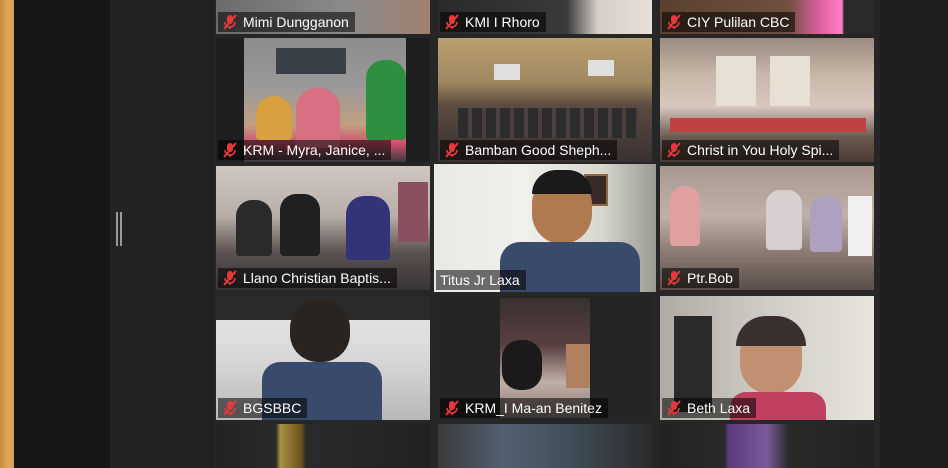 The height and width of the screenshot is (468, 948). Describe the element at coordinates (296, 22) in the screenshot. I see `participant-name: Mimi Dungganon` at that location.